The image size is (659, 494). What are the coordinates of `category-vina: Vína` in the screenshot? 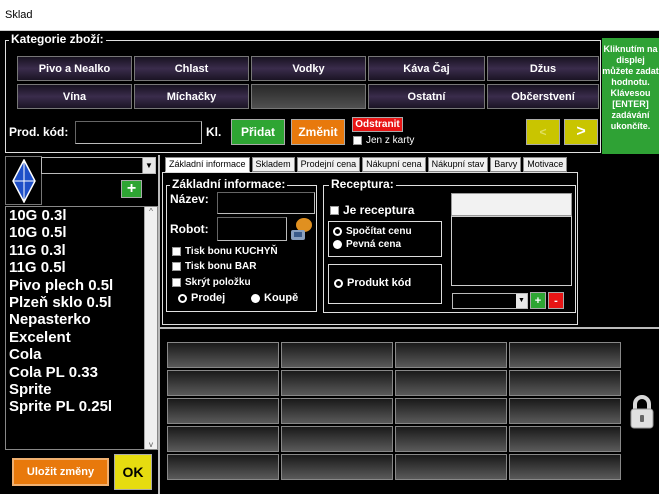 It's located at (74, 96).